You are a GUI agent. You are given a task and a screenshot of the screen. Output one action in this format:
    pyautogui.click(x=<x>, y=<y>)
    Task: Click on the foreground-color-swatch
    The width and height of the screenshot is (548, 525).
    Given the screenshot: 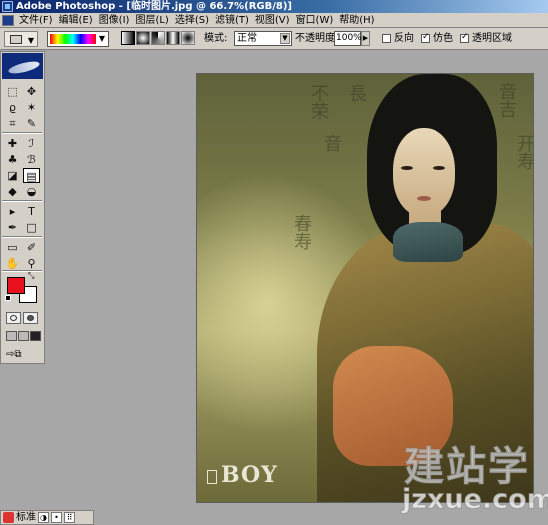 What is the action you would take?
    pyautogui.click(x=16, y=285)
    